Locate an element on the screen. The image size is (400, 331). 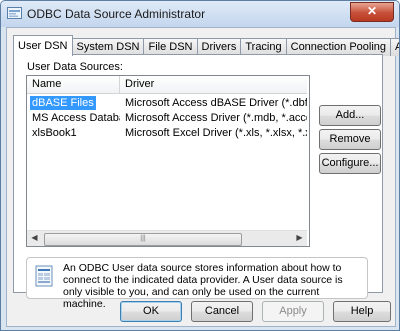
odbc-app-icon is located at coordinates (14, 13).